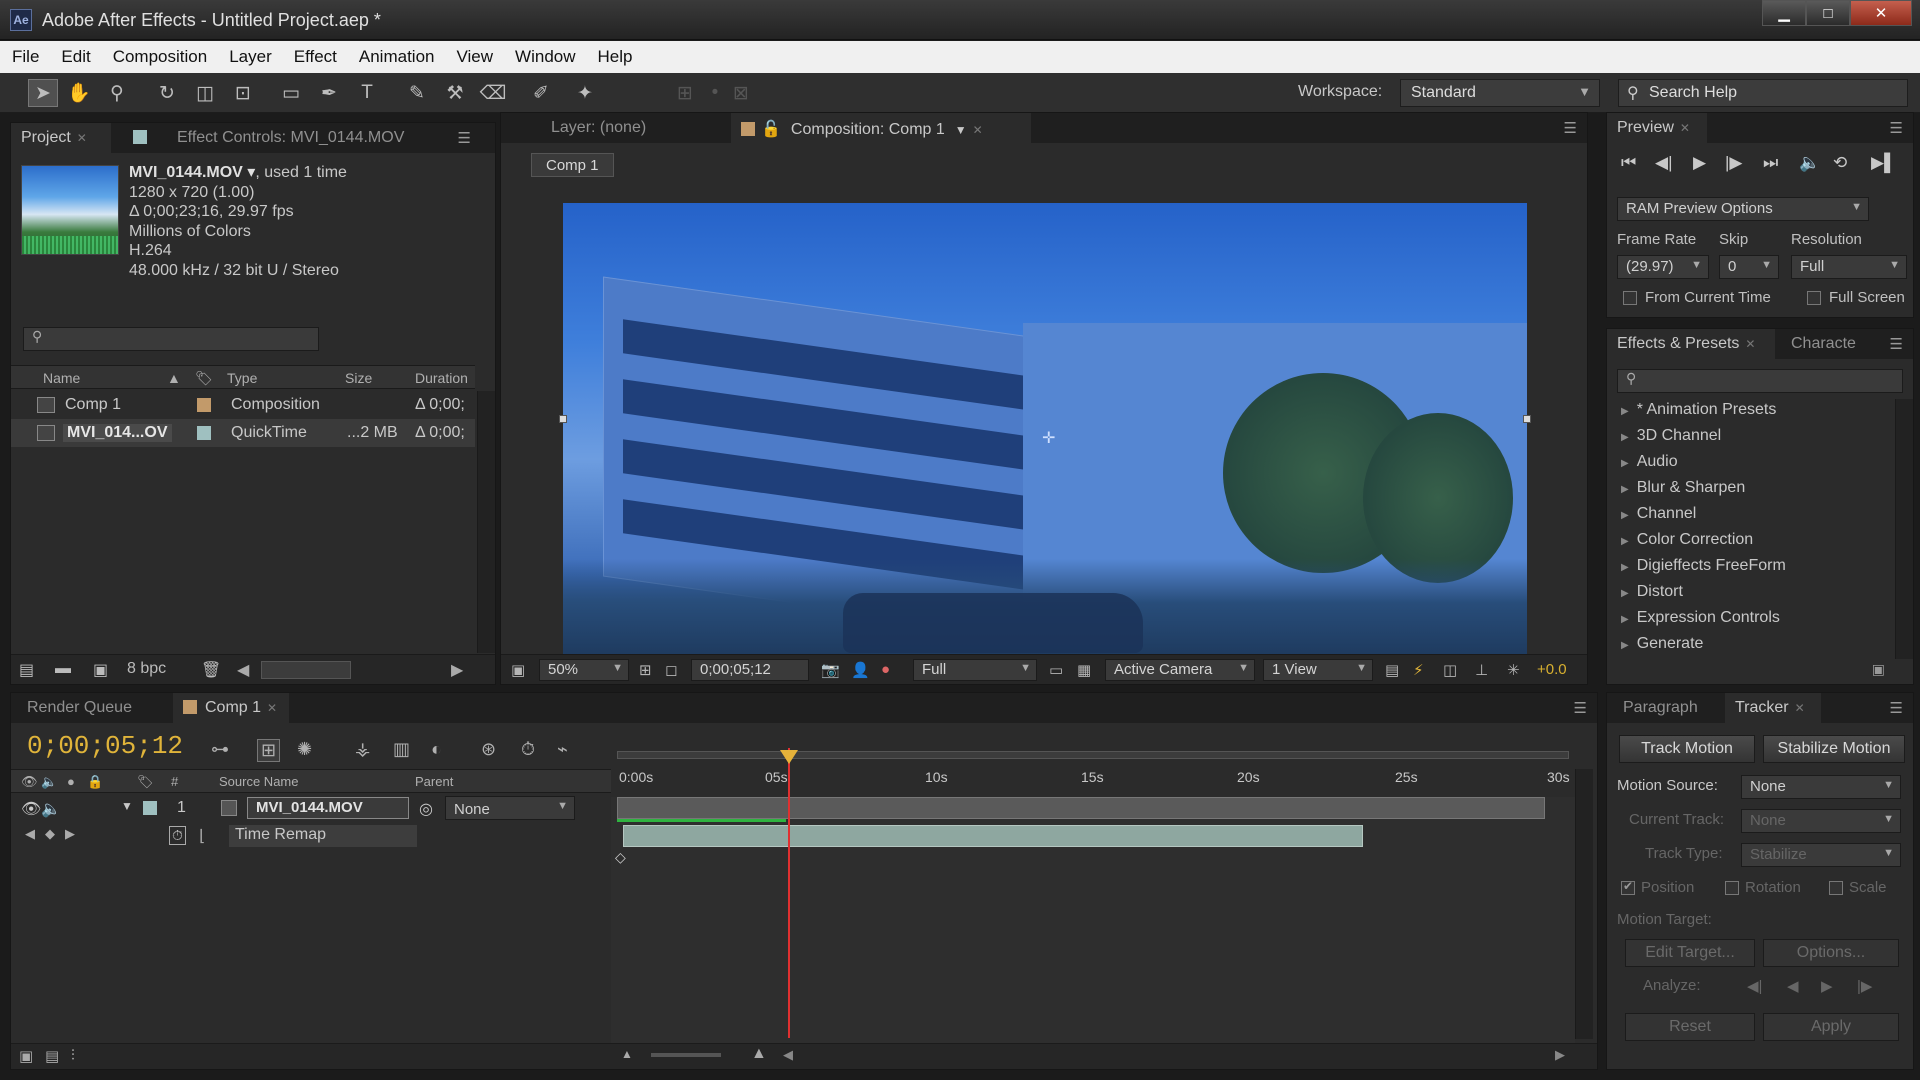 This screenshot has height=1080, width=1920. What do you see at coordinates (1687, 540) in the screenshot?
I see `effects-item: ▶ Color Correction` at bounding box center [1687, 540].